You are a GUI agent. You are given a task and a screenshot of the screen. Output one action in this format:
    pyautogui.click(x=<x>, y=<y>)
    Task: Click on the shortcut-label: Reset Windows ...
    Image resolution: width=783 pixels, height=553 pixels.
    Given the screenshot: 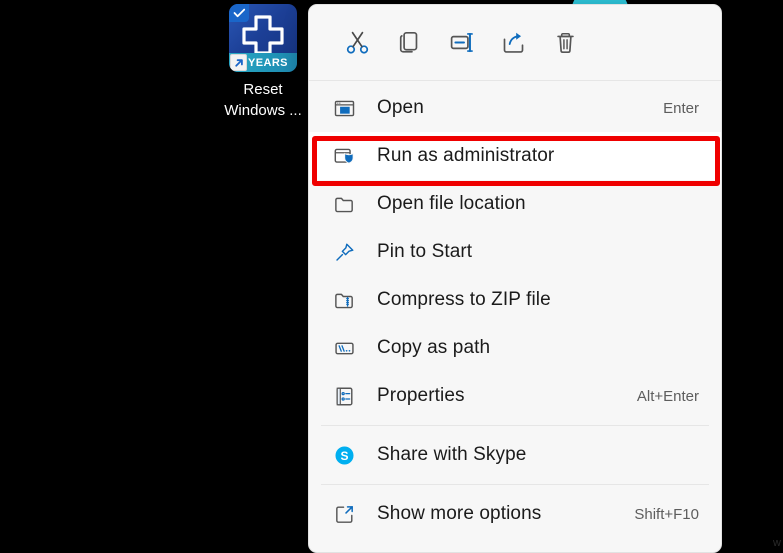 What is the action you would take?
    pyautogui.click(x=263, y=100)
    